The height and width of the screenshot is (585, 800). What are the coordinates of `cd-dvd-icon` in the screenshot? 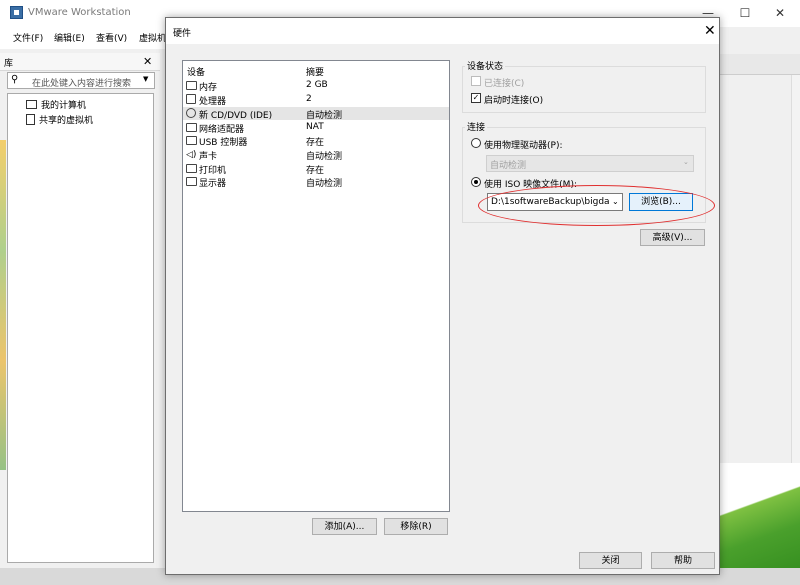 It's located at (191, 113).